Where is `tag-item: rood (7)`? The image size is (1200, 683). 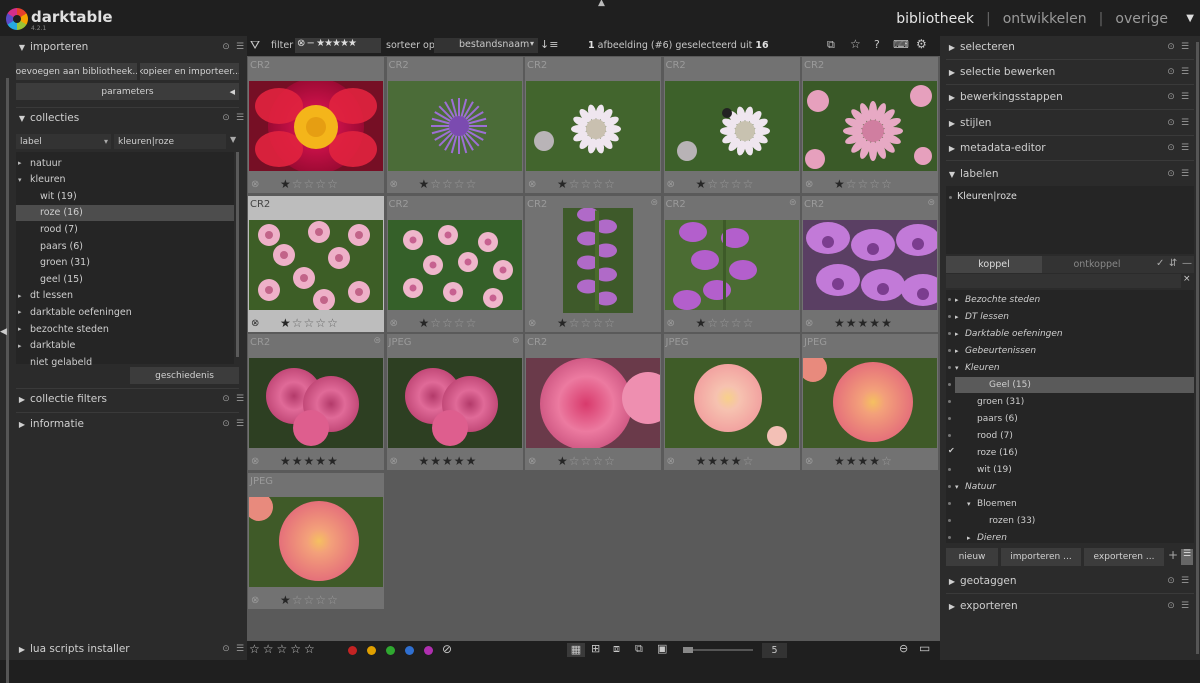
tag-item: rood (7) is located at coordinates (995, 436).